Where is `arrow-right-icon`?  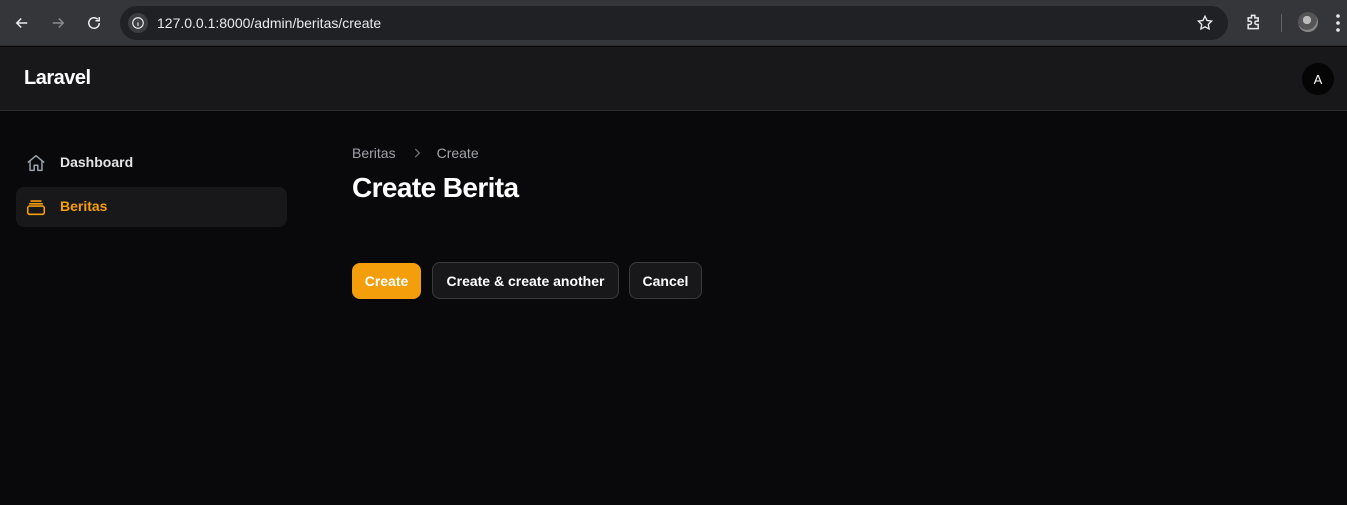 arrow-right-icon is located at coordinates (58, 23).